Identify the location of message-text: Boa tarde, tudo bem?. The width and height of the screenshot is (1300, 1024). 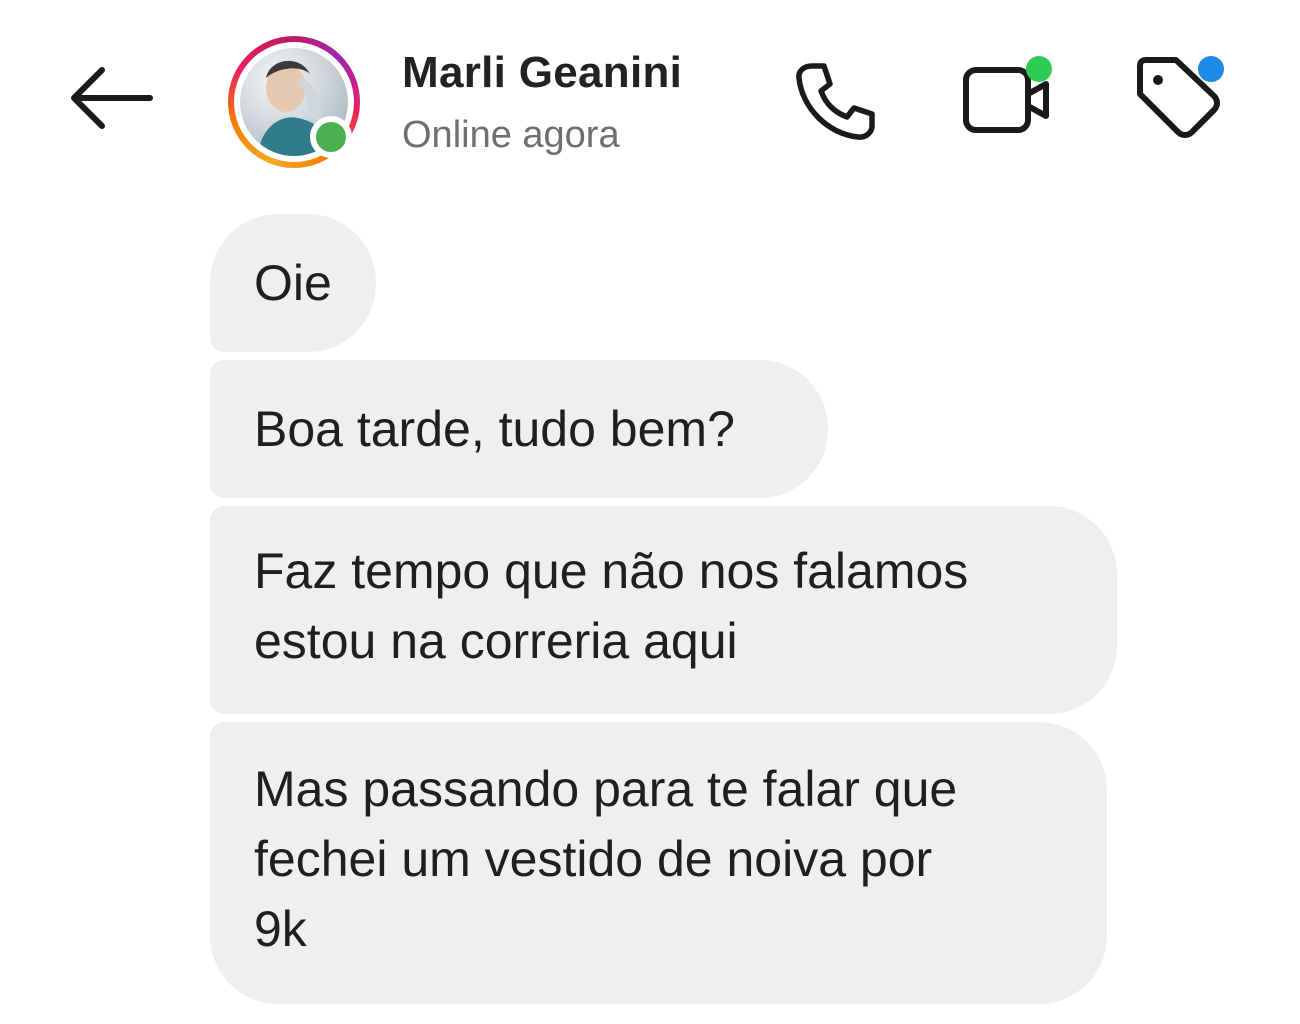
(494, 429).